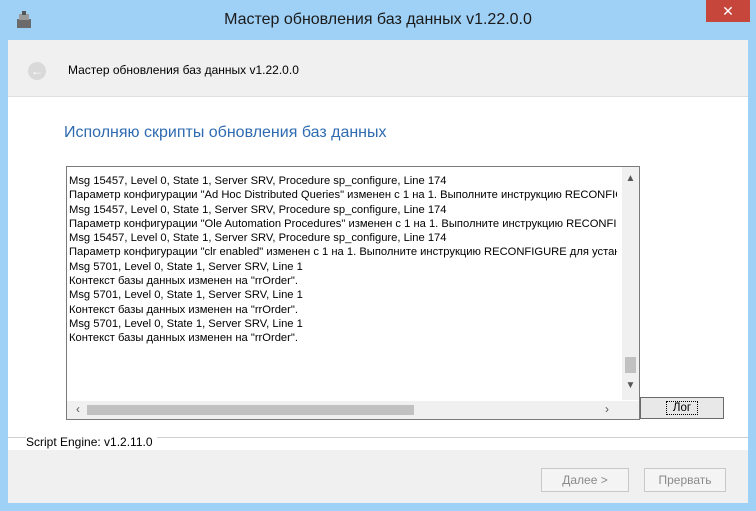 This screenshot has height=511, width=756. Describe the element at coordinates (630, 365) in the screenshot. I see `vertical-scroll-thumb` at that location.